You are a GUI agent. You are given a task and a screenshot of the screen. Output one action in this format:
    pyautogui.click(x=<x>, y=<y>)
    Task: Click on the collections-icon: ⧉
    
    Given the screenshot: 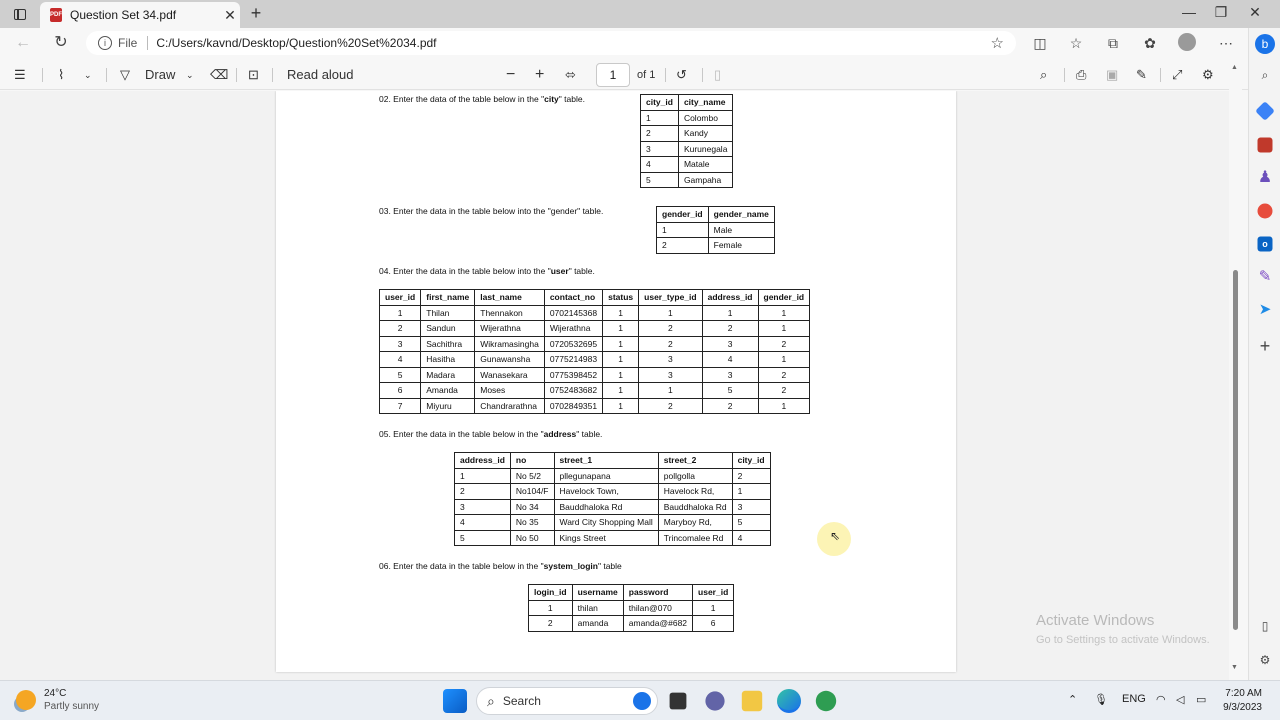 What is the action you would take?
    pyautogui.click(x=1113, y=43)
    